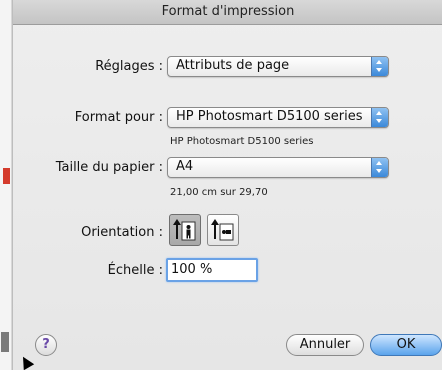 Image resolution: width=442 pixels, height=370 pixels. Describe the element at coordinates (192, 269) in the screenshot. I see `scale-value: 100 %` at that location.